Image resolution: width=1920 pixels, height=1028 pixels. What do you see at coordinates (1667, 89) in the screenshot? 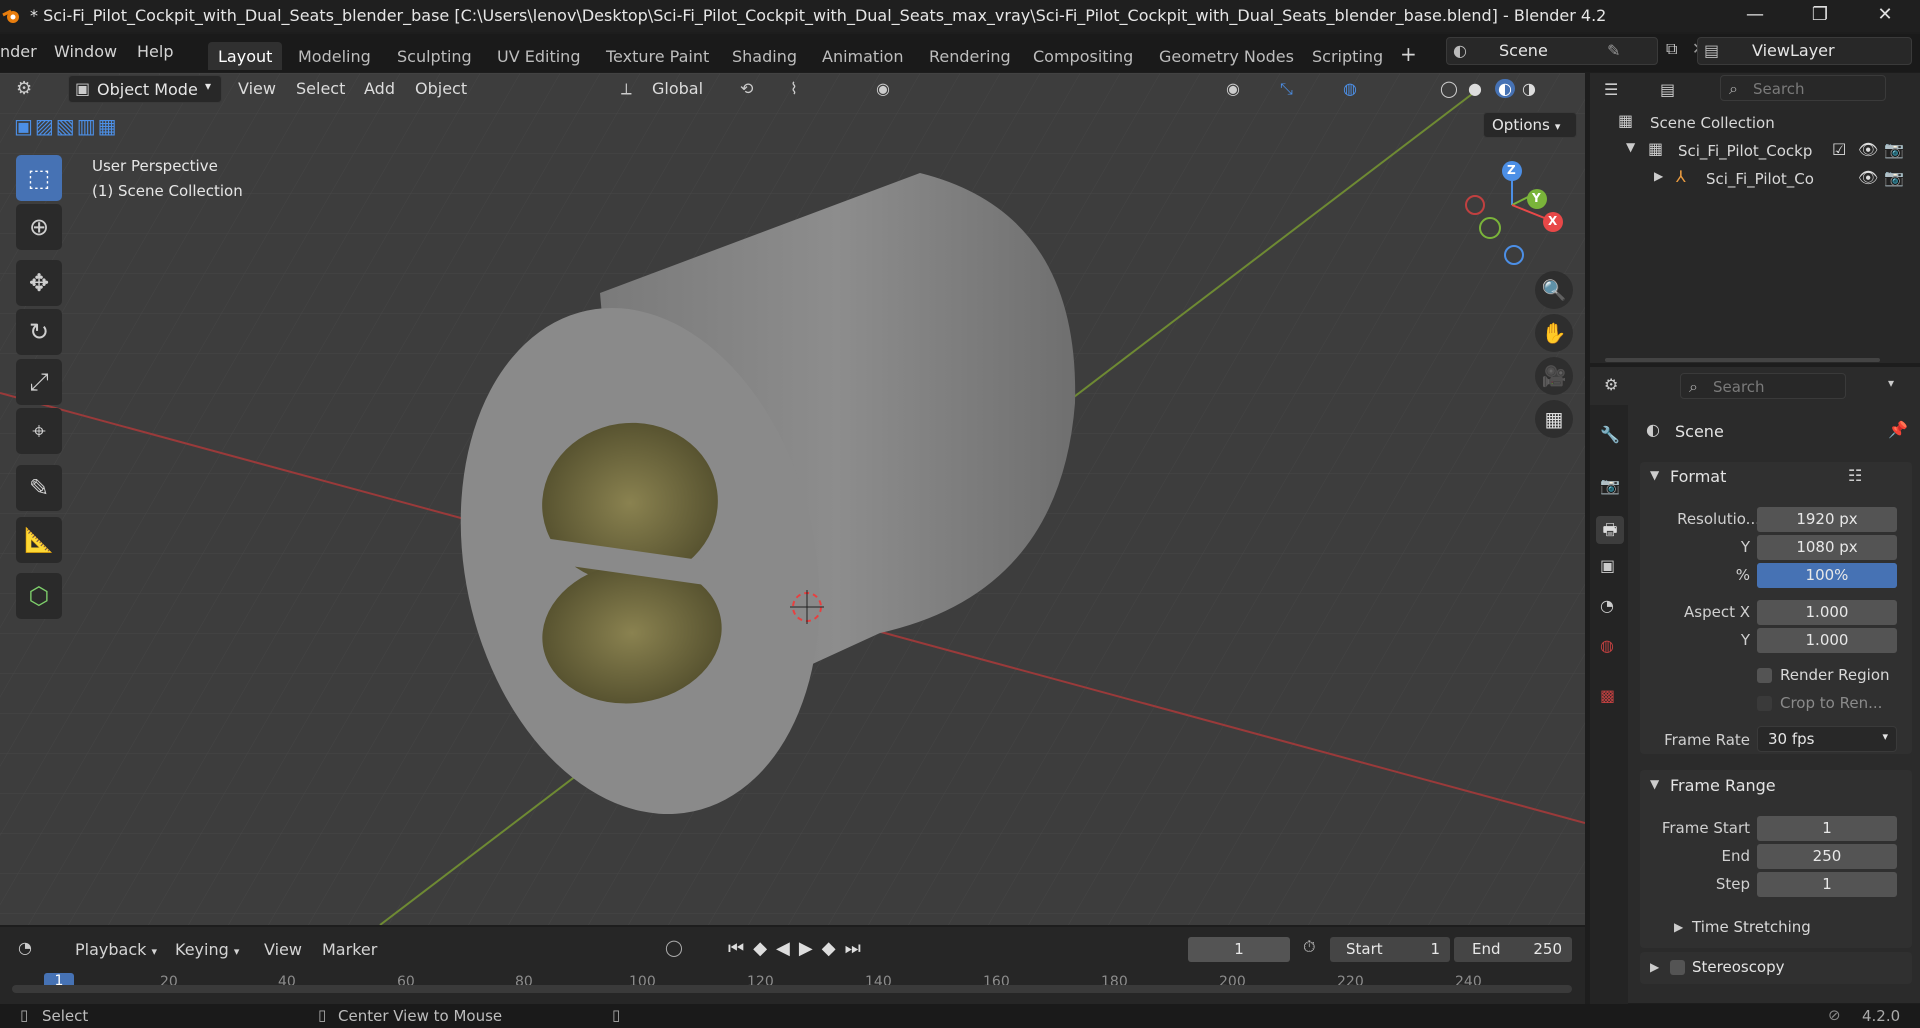
I see `display-mode-icon: ▤` at bounding box center [1667, 89].